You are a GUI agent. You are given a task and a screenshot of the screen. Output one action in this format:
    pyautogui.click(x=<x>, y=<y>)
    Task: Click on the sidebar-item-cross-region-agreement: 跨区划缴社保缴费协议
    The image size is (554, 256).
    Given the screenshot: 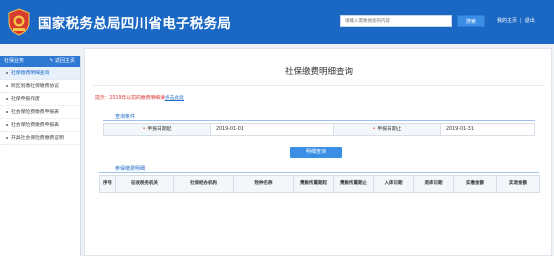 What is the action you would take?
    pyautogui.click(x=40, y=86)
    